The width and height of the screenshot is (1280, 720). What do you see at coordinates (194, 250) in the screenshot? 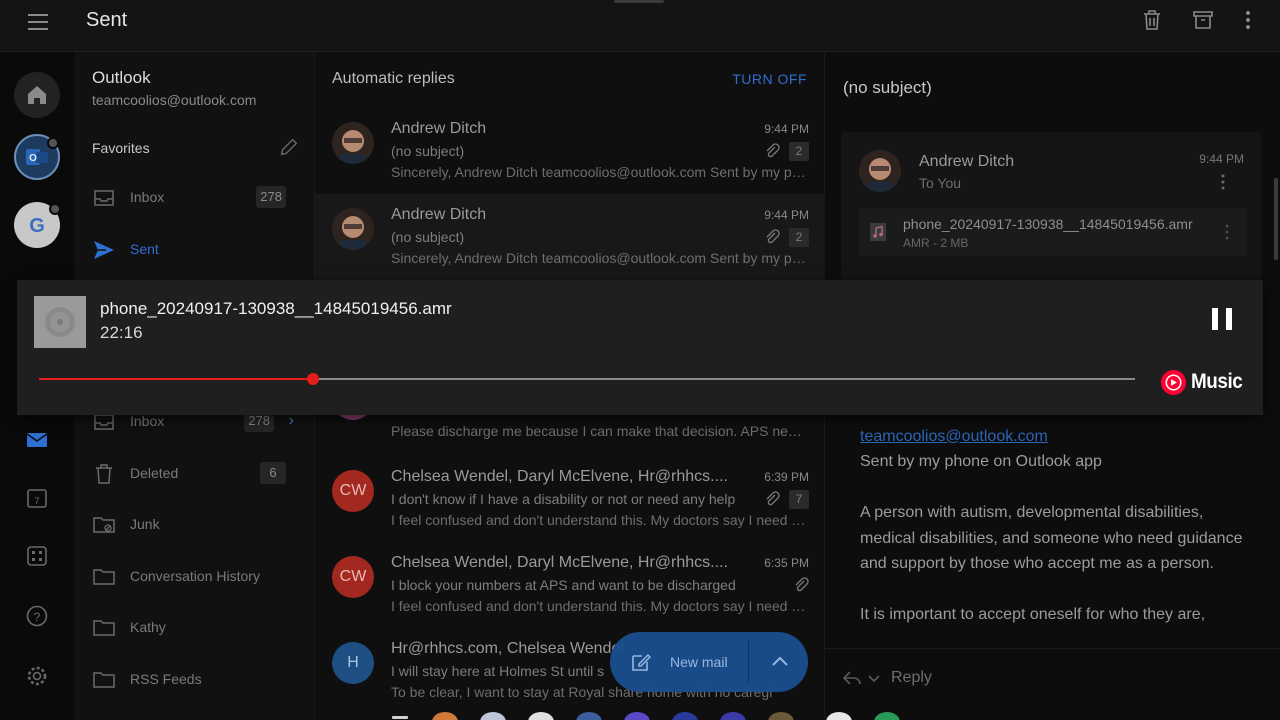
I see `folder-sent: Sent` at bounding box center [194, 250].